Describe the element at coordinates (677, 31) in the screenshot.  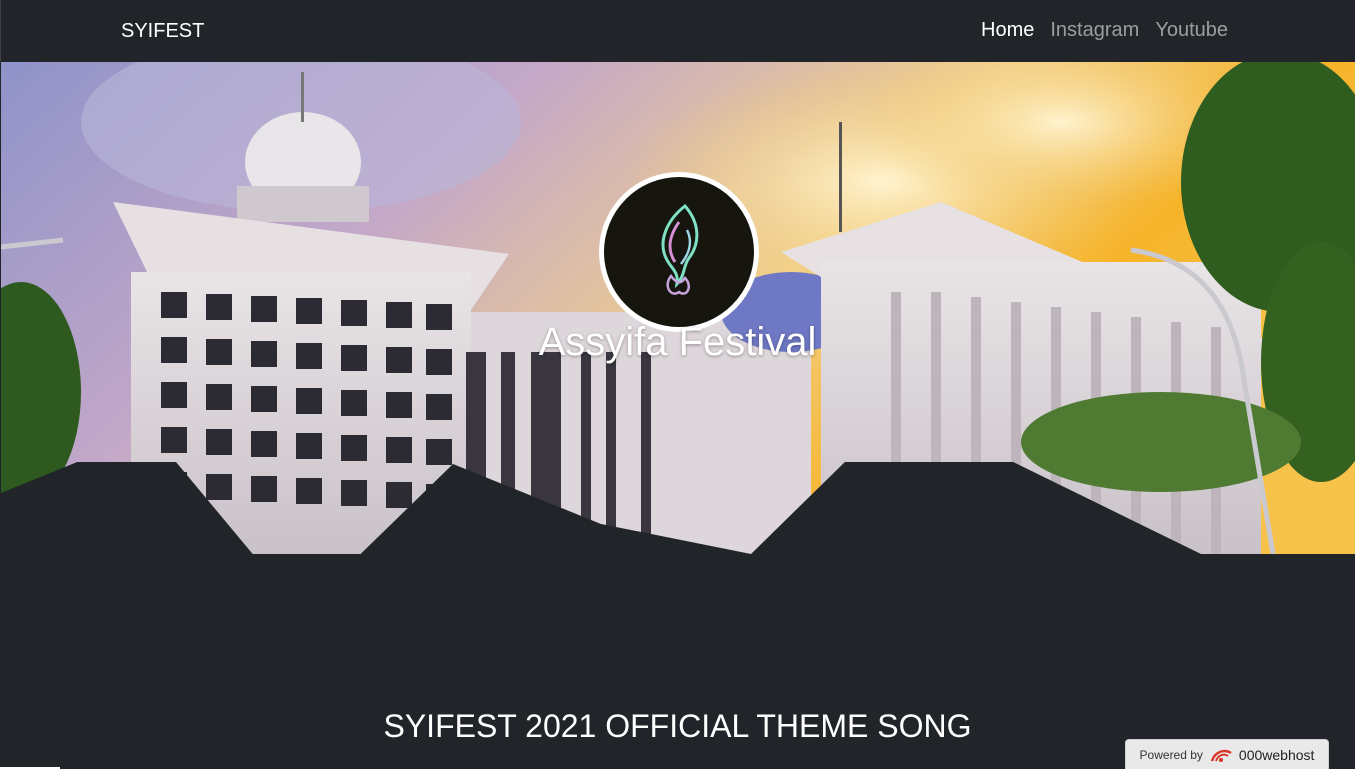
I see `top-navbar: SYIFEST Home Instagram Youtube` at that location.